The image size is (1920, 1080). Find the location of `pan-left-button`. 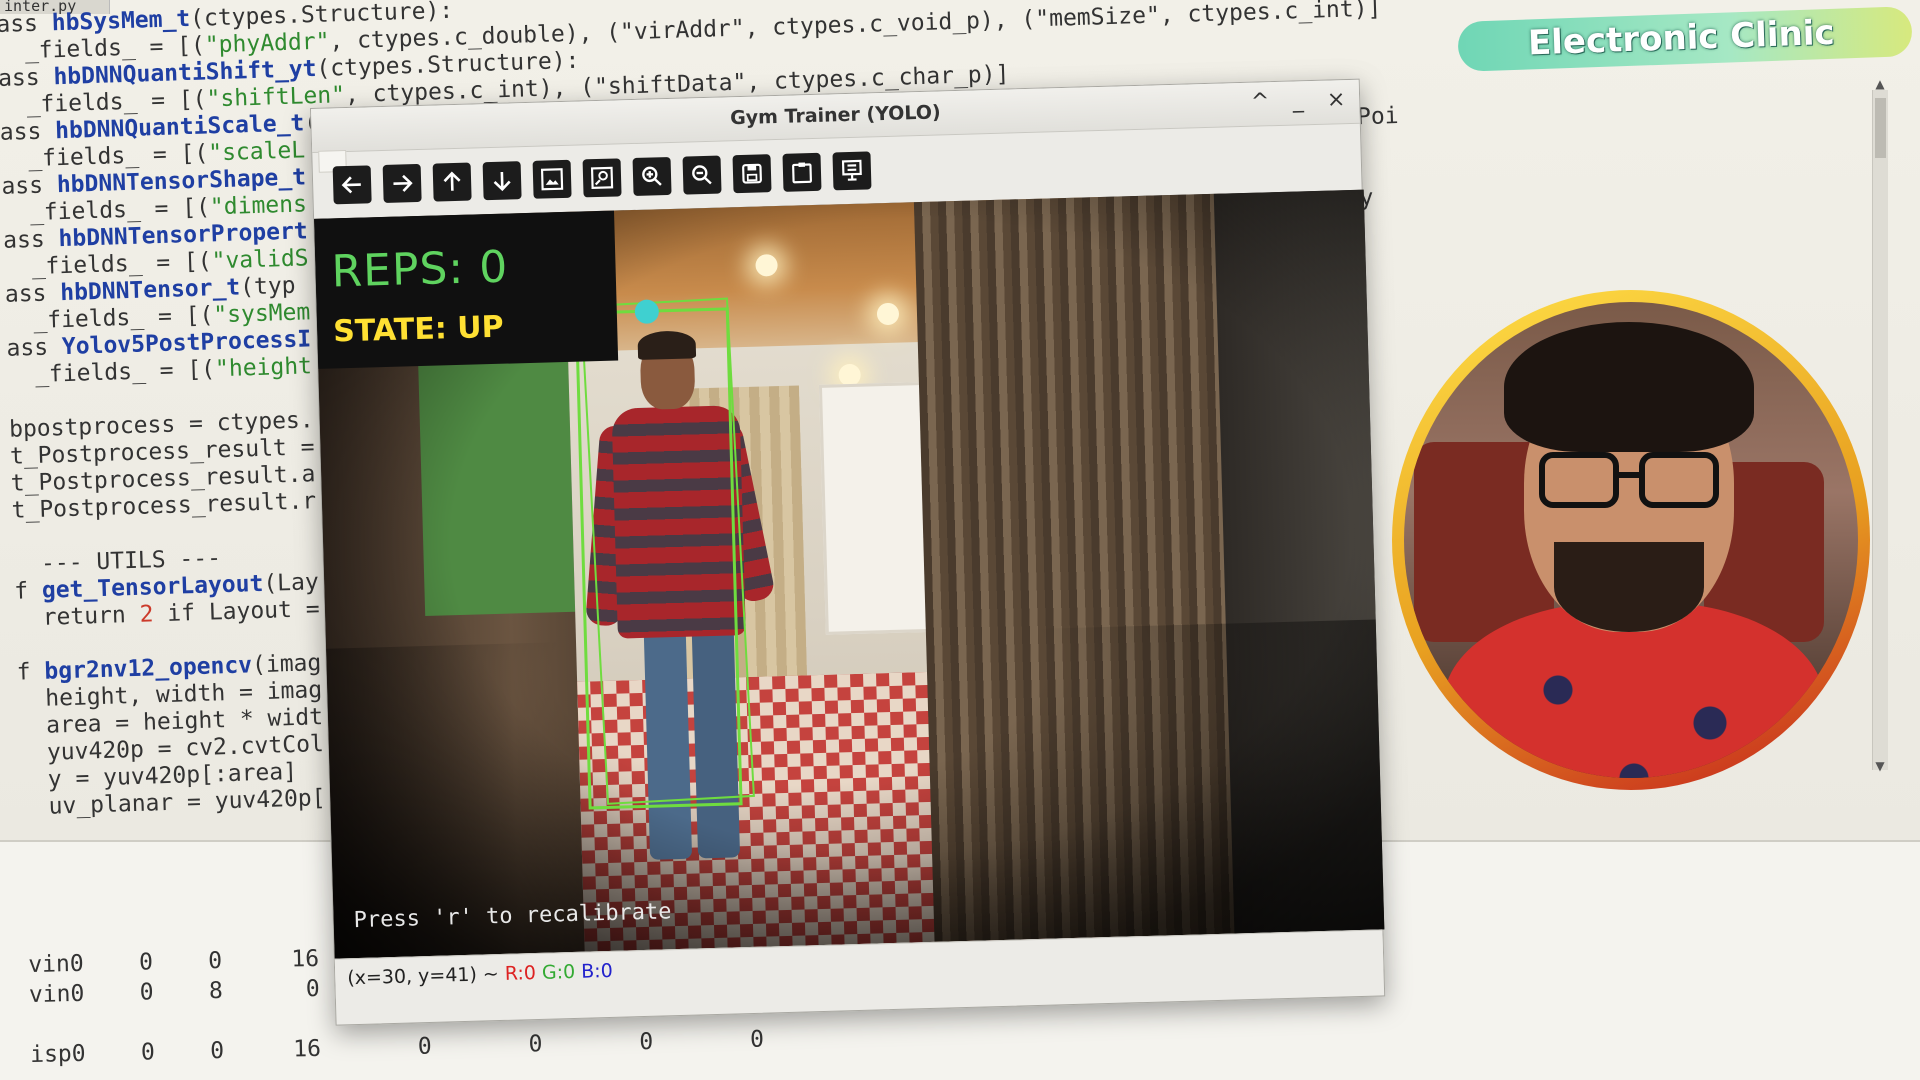

pan-left-button is located at coordinates (352, 185).